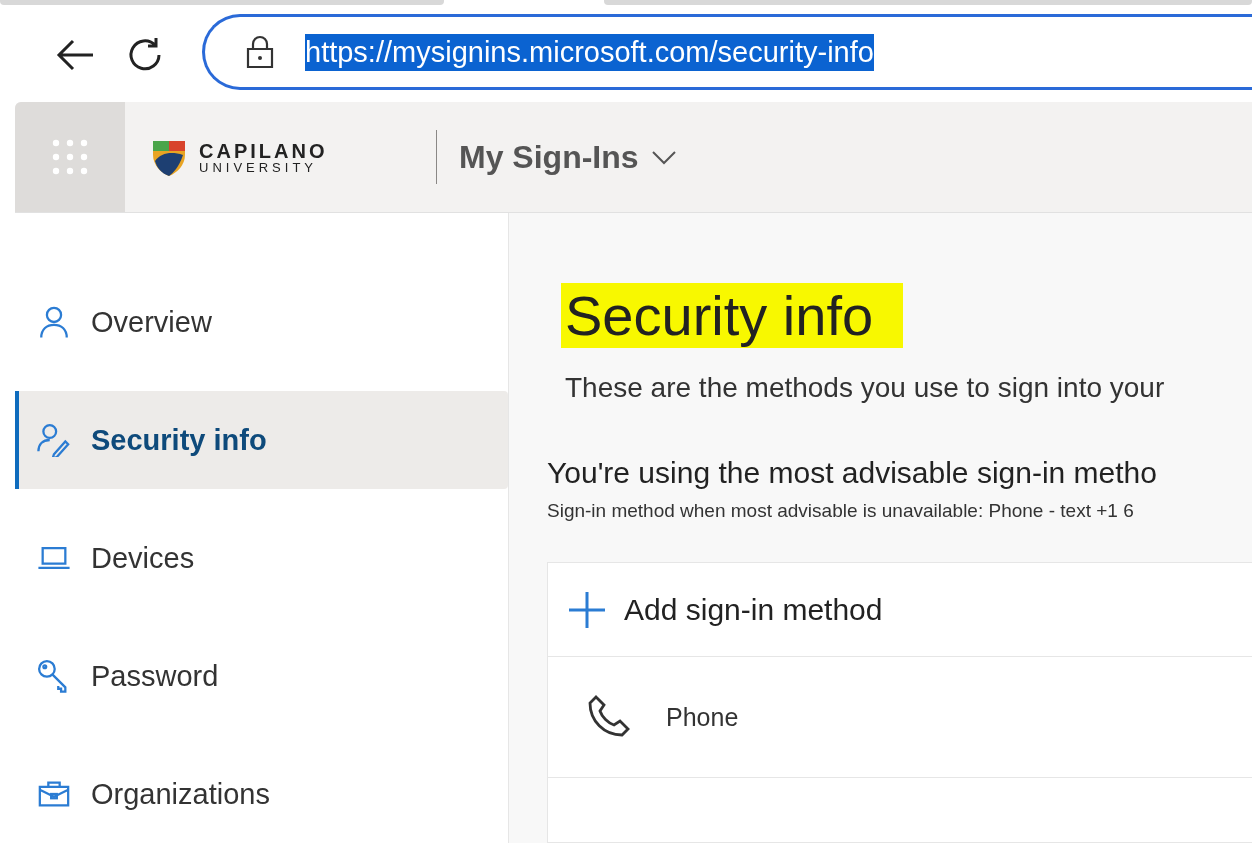  Describe the element at coordinates (732, 315) in the screenshot. I see `page-title: Security info` at that location.